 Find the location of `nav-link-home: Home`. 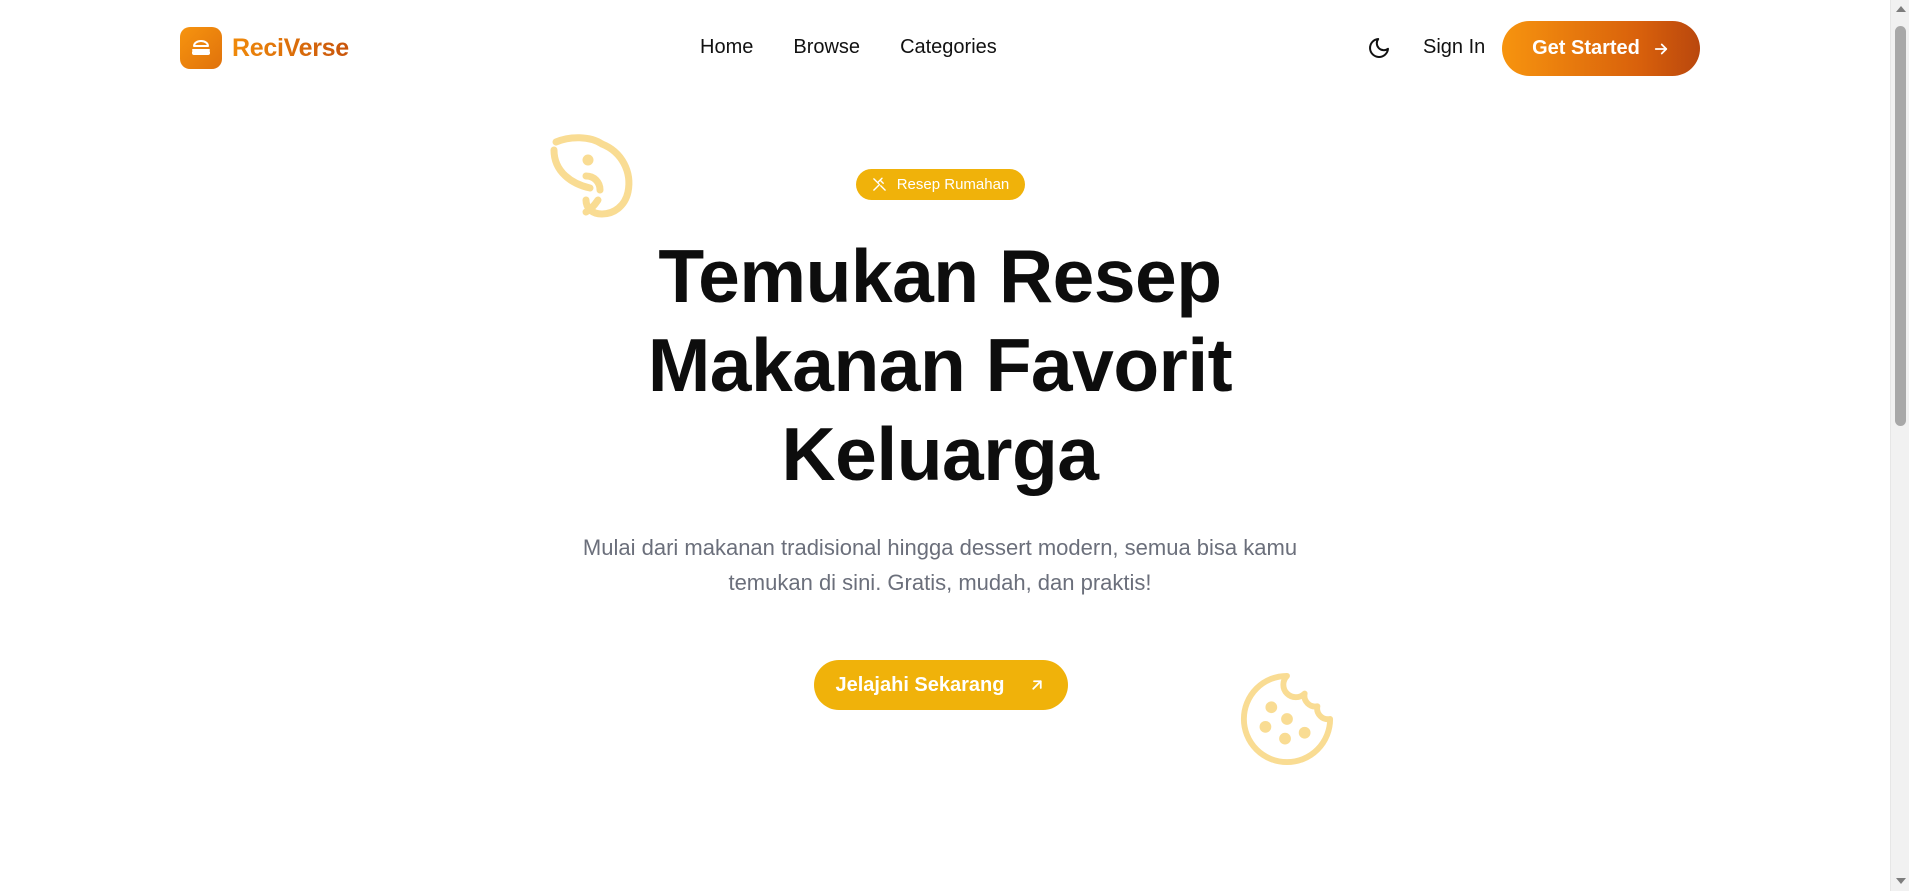

nav-link-home: Home is located at coordinates (726, 47).